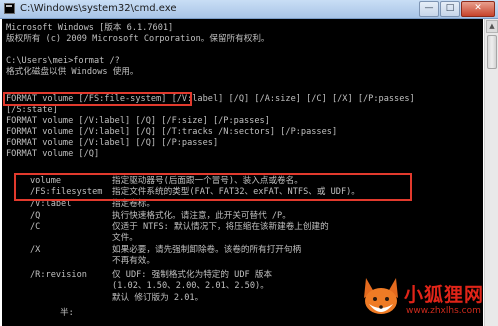 The height and width of the screenshot is (326, 498). What do you see at coordinates (98, 8) in the screenshot?
I see `window-title: C:\Windows\system32\cmd.exe` at bounding box center [98, 8].